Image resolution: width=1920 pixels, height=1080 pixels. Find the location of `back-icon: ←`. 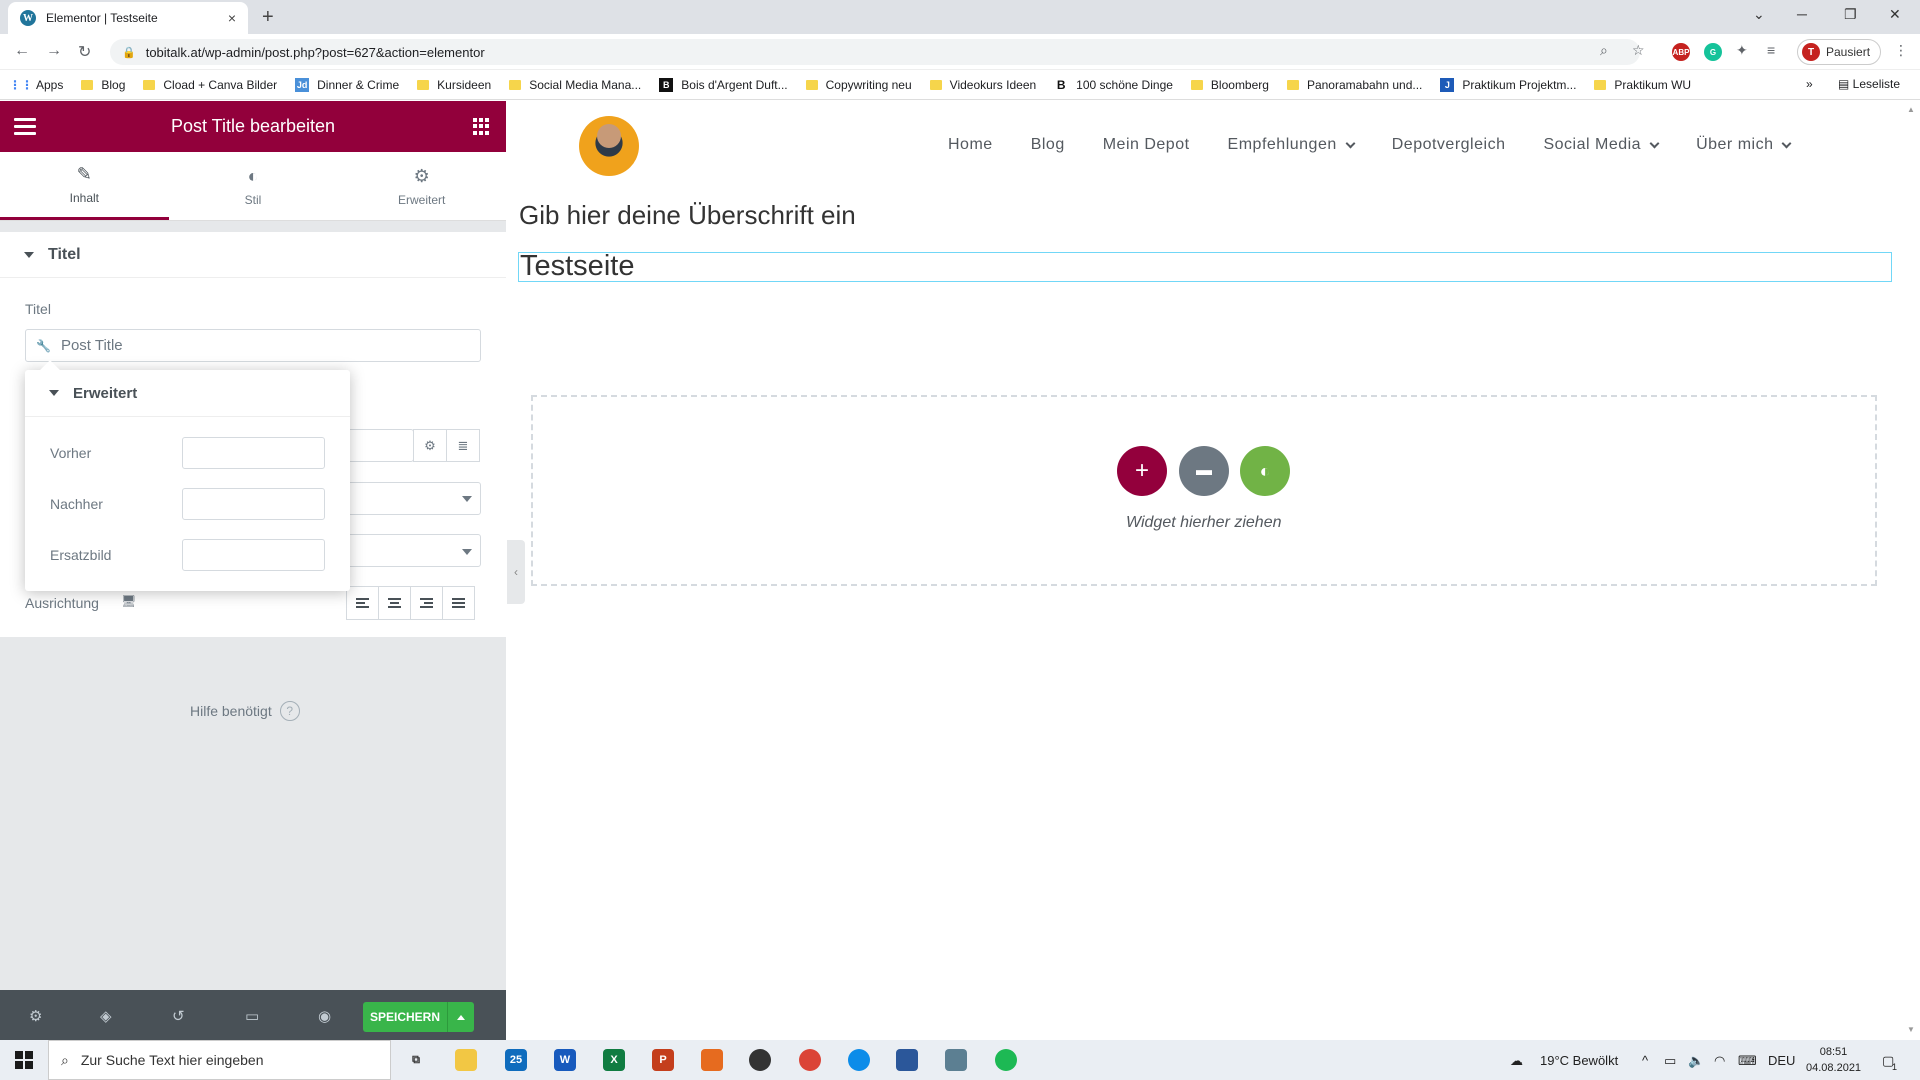

back-icon: ← is located at coordinates (22, 51).